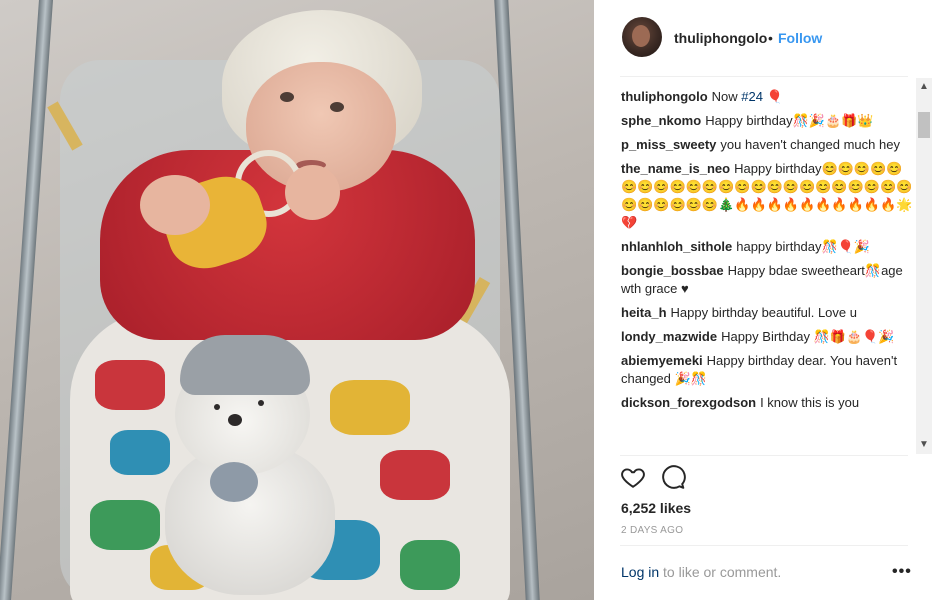 The width and height of the screenshot is (932, 600). I want to click on teddy-bear-patch, so click(234, 482).